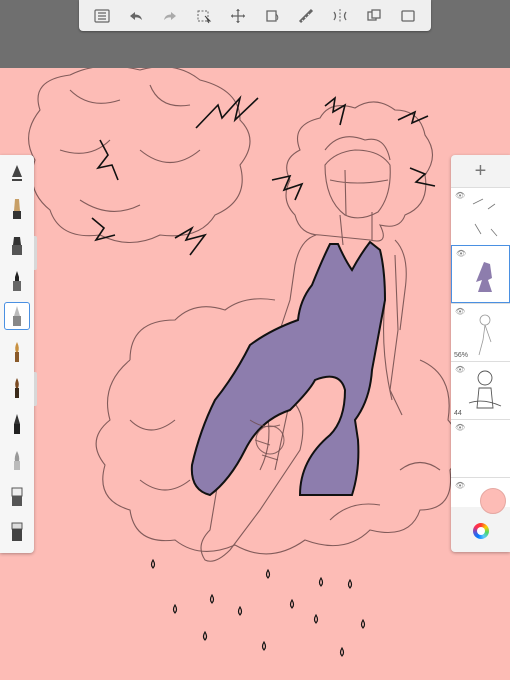 The width and height of the screenshot is (510, 680). I want to click on pencil-brush, so click(17, 209).